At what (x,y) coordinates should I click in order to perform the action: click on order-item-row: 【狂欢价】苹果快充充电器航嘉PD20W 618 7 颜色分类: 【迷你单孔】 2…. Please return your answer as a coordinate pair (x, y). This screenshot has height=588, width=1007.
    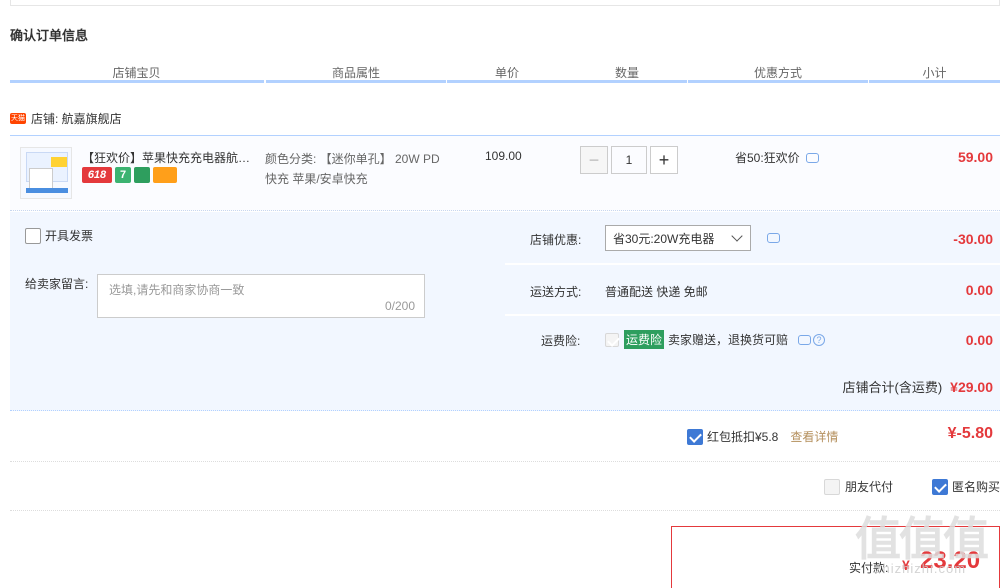
    Looking at the image, I should click on (505, 173).